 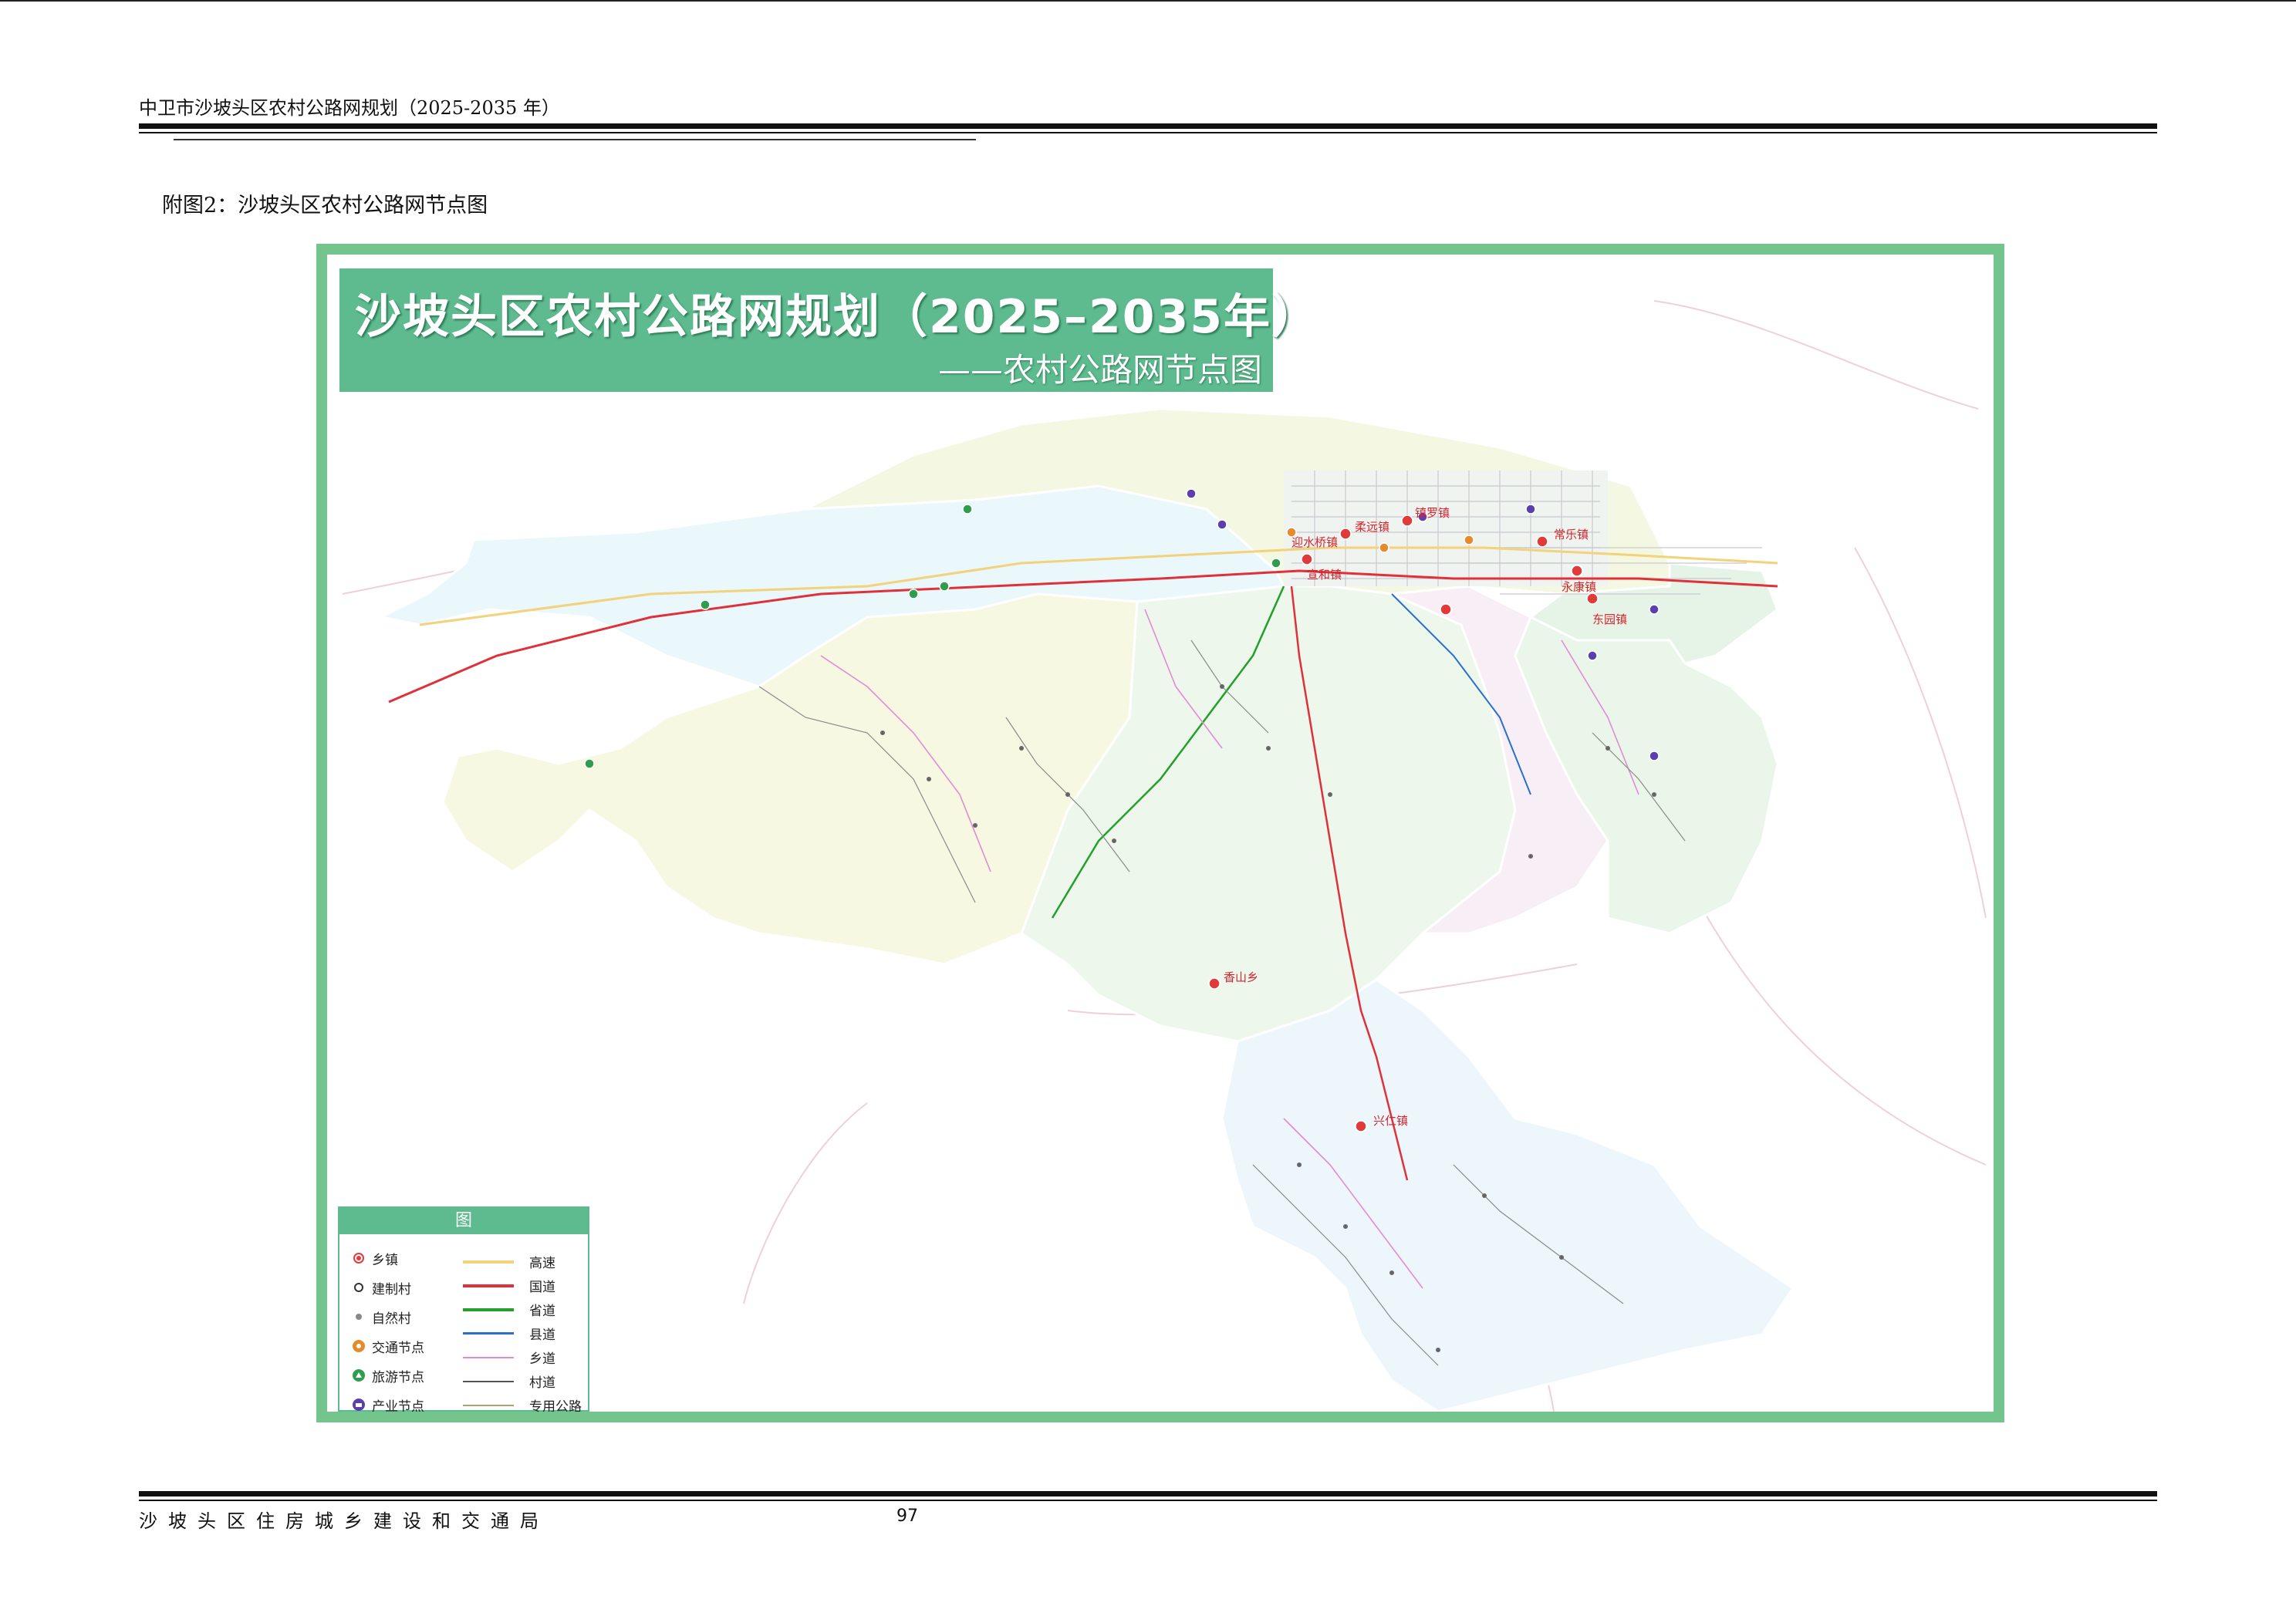 I want to click on legend-item-provincial-road: 省道, so click(x=522, y=1309).